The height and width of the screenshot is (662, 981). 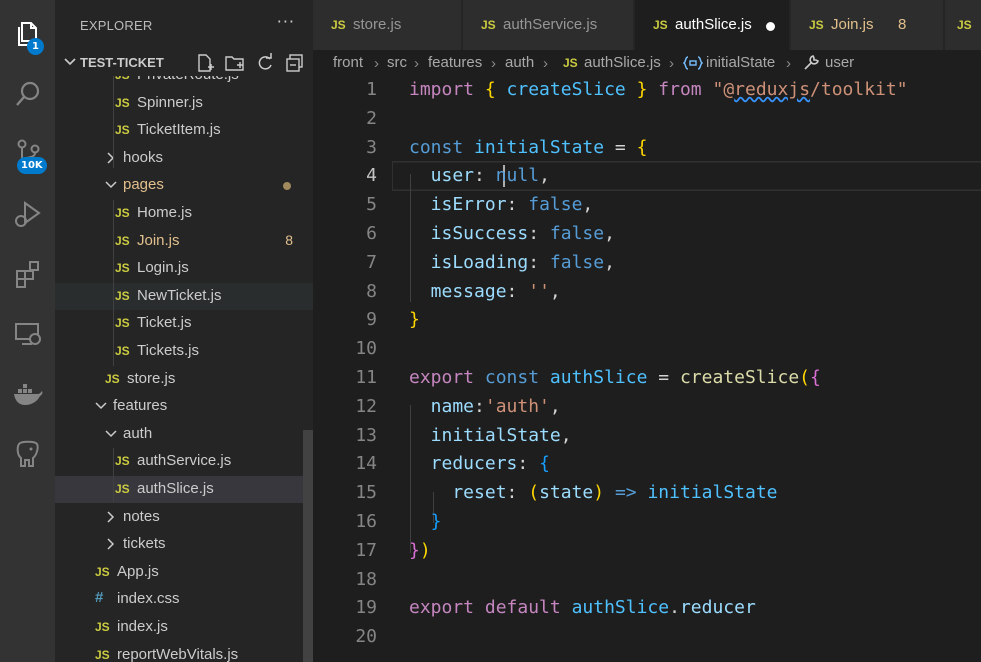 I want to click on activity-remote-explorer, so click(x=27, y=334).